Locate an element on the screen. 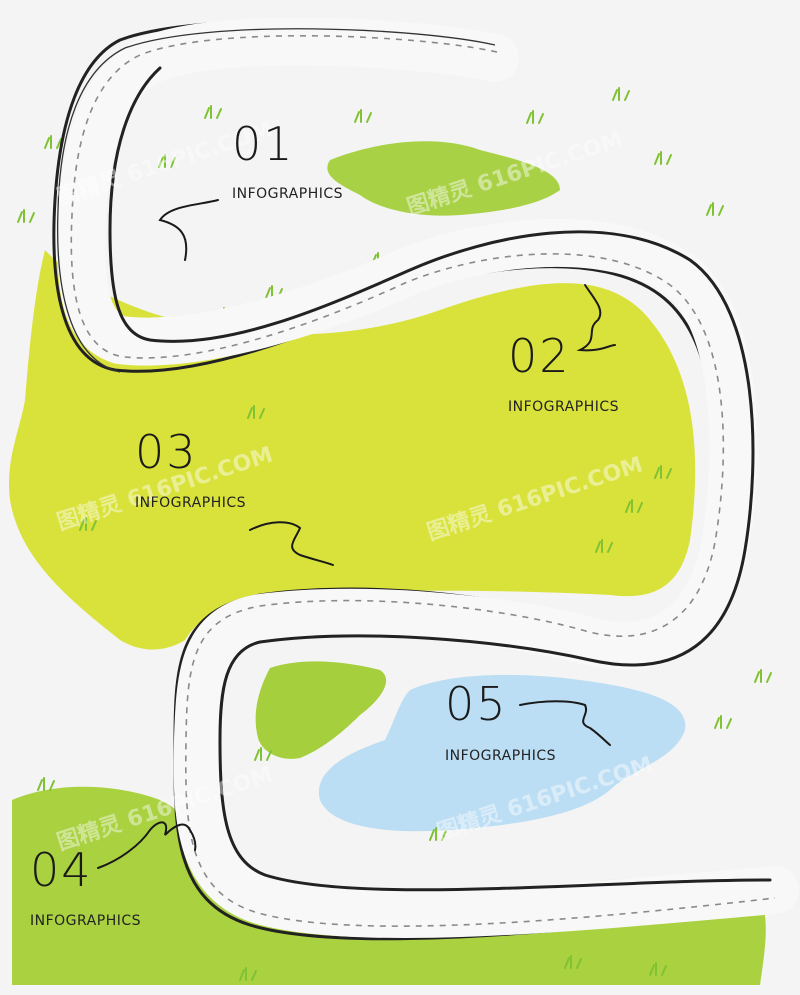  step-number: 03 is located at coordinates (166, 452).